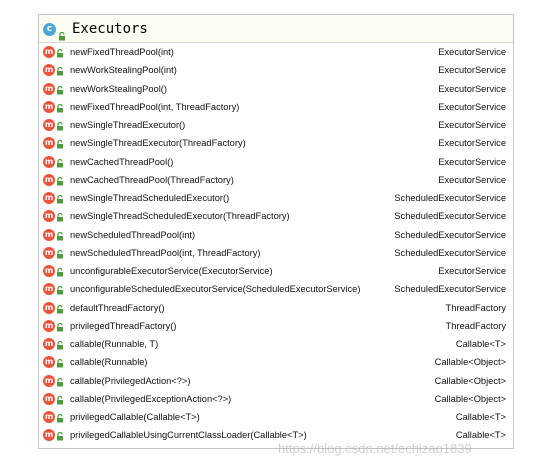 The width and height of the screenshot is (537, 471). I want to click on method-row: m newFixedThreadPool(int) ExecutorService, so click(276, 52).